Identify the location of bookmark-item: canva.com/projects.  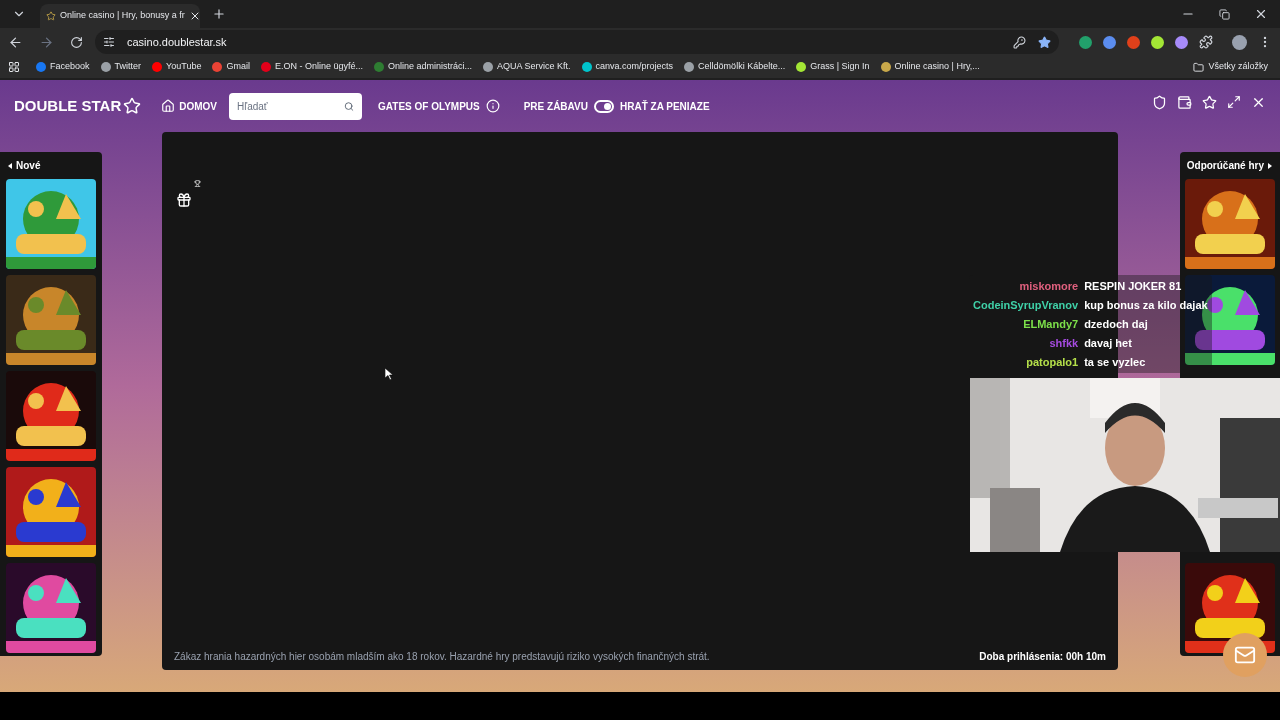
(627, 67).